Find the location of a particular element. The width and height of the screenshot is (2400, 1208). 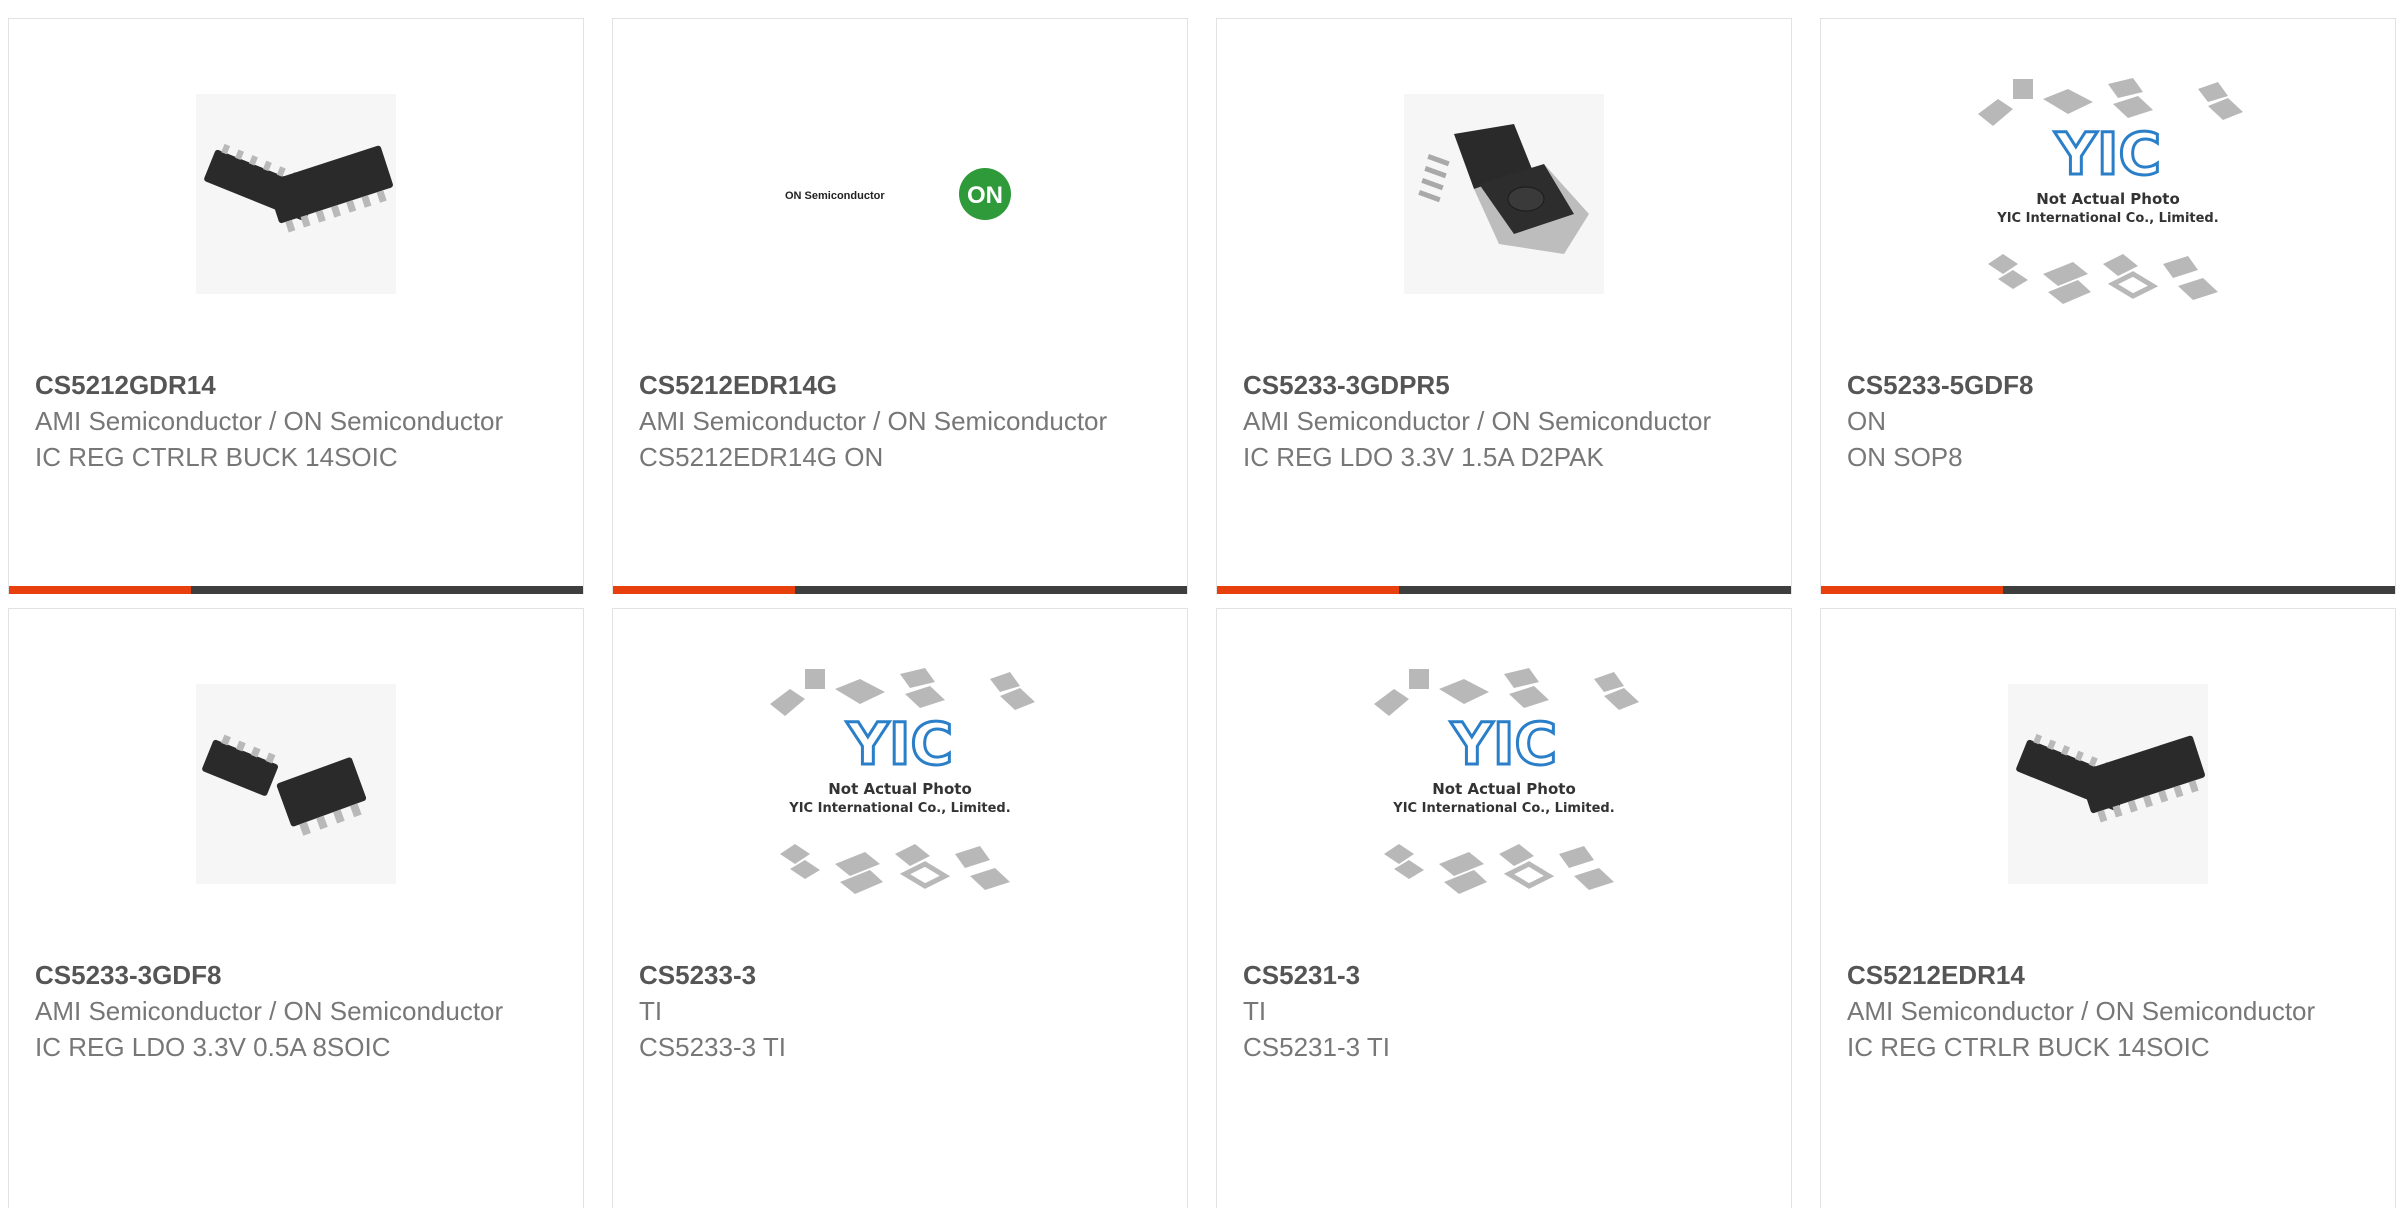

part-number: CS5233-3GDPR5 is located at coordinates (1493, 385).